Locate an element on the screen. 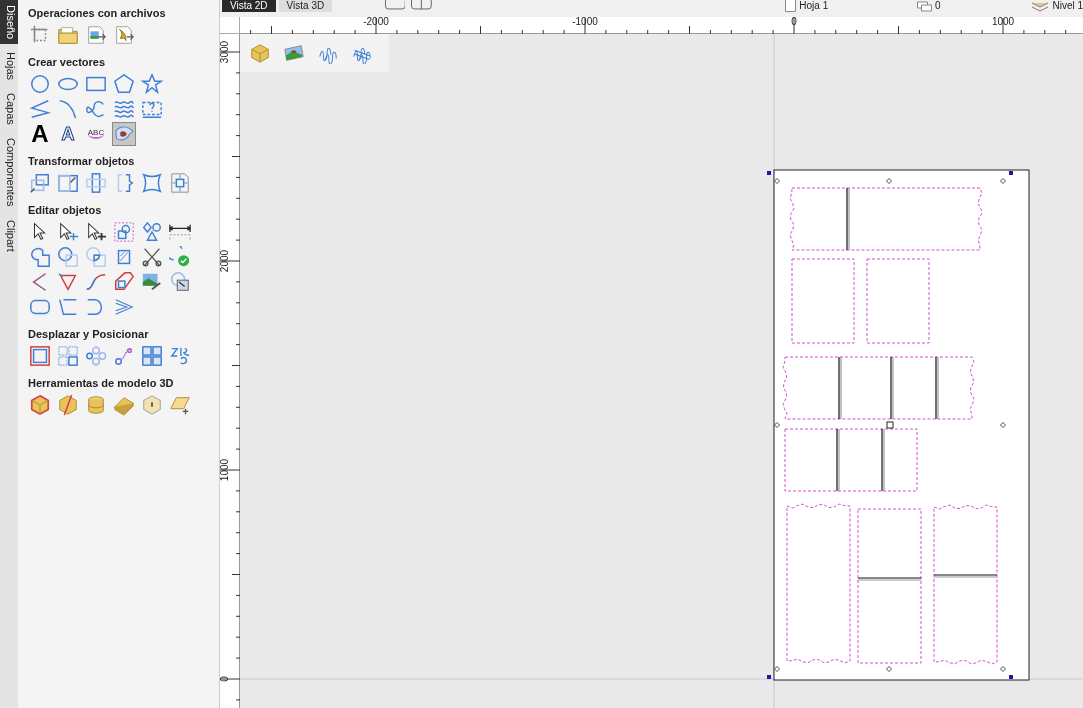 The width and height of the screenshot is (1083, 708). plank-icon is located at coordinates (124, 405).